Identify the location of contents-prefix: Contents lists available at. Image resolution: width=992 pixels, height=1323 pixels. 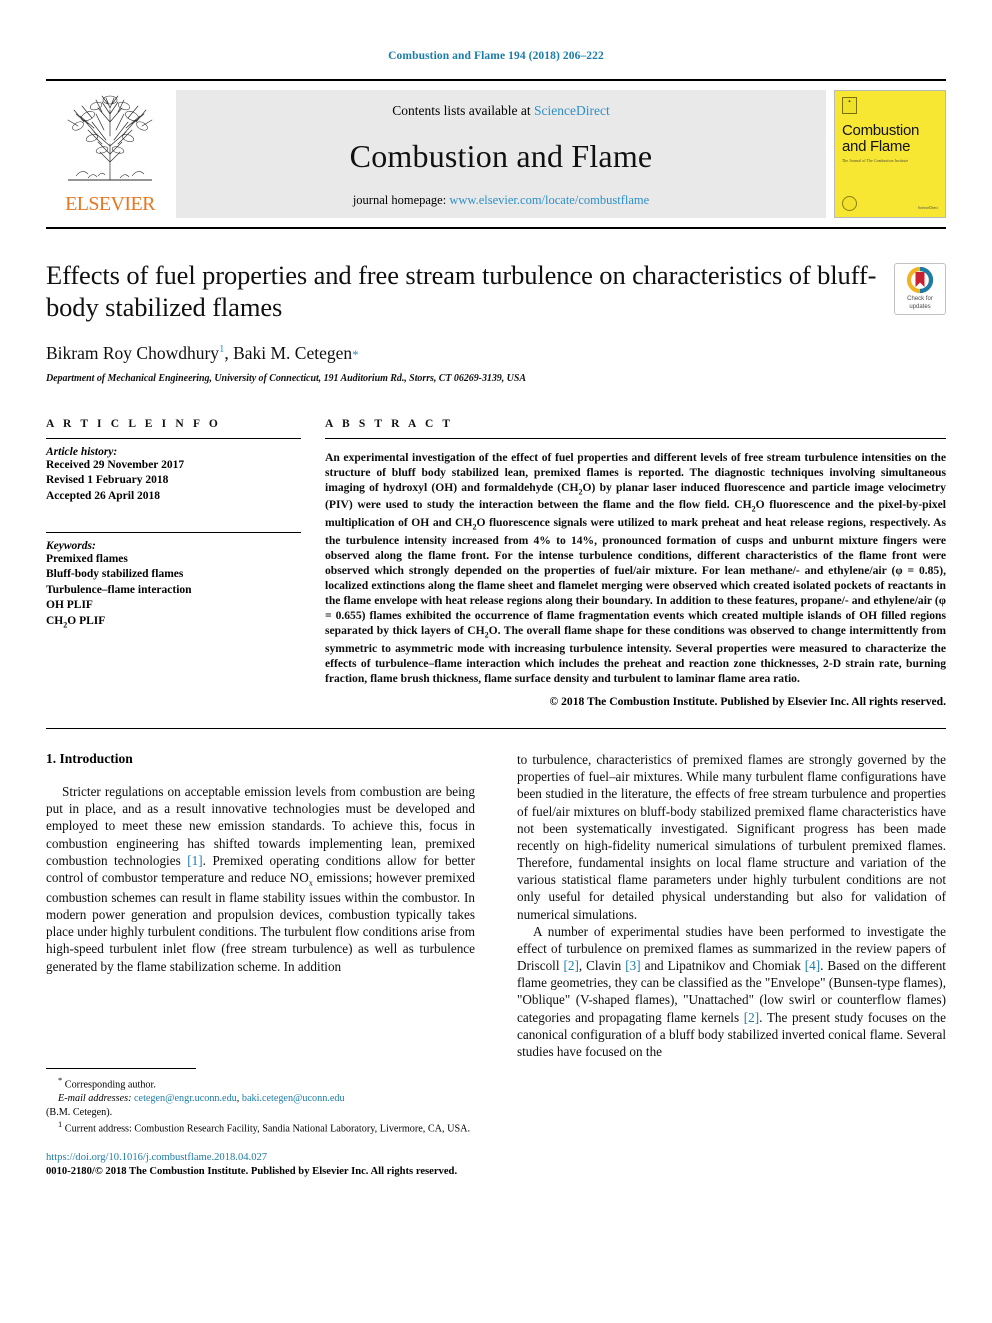
(461, 110).